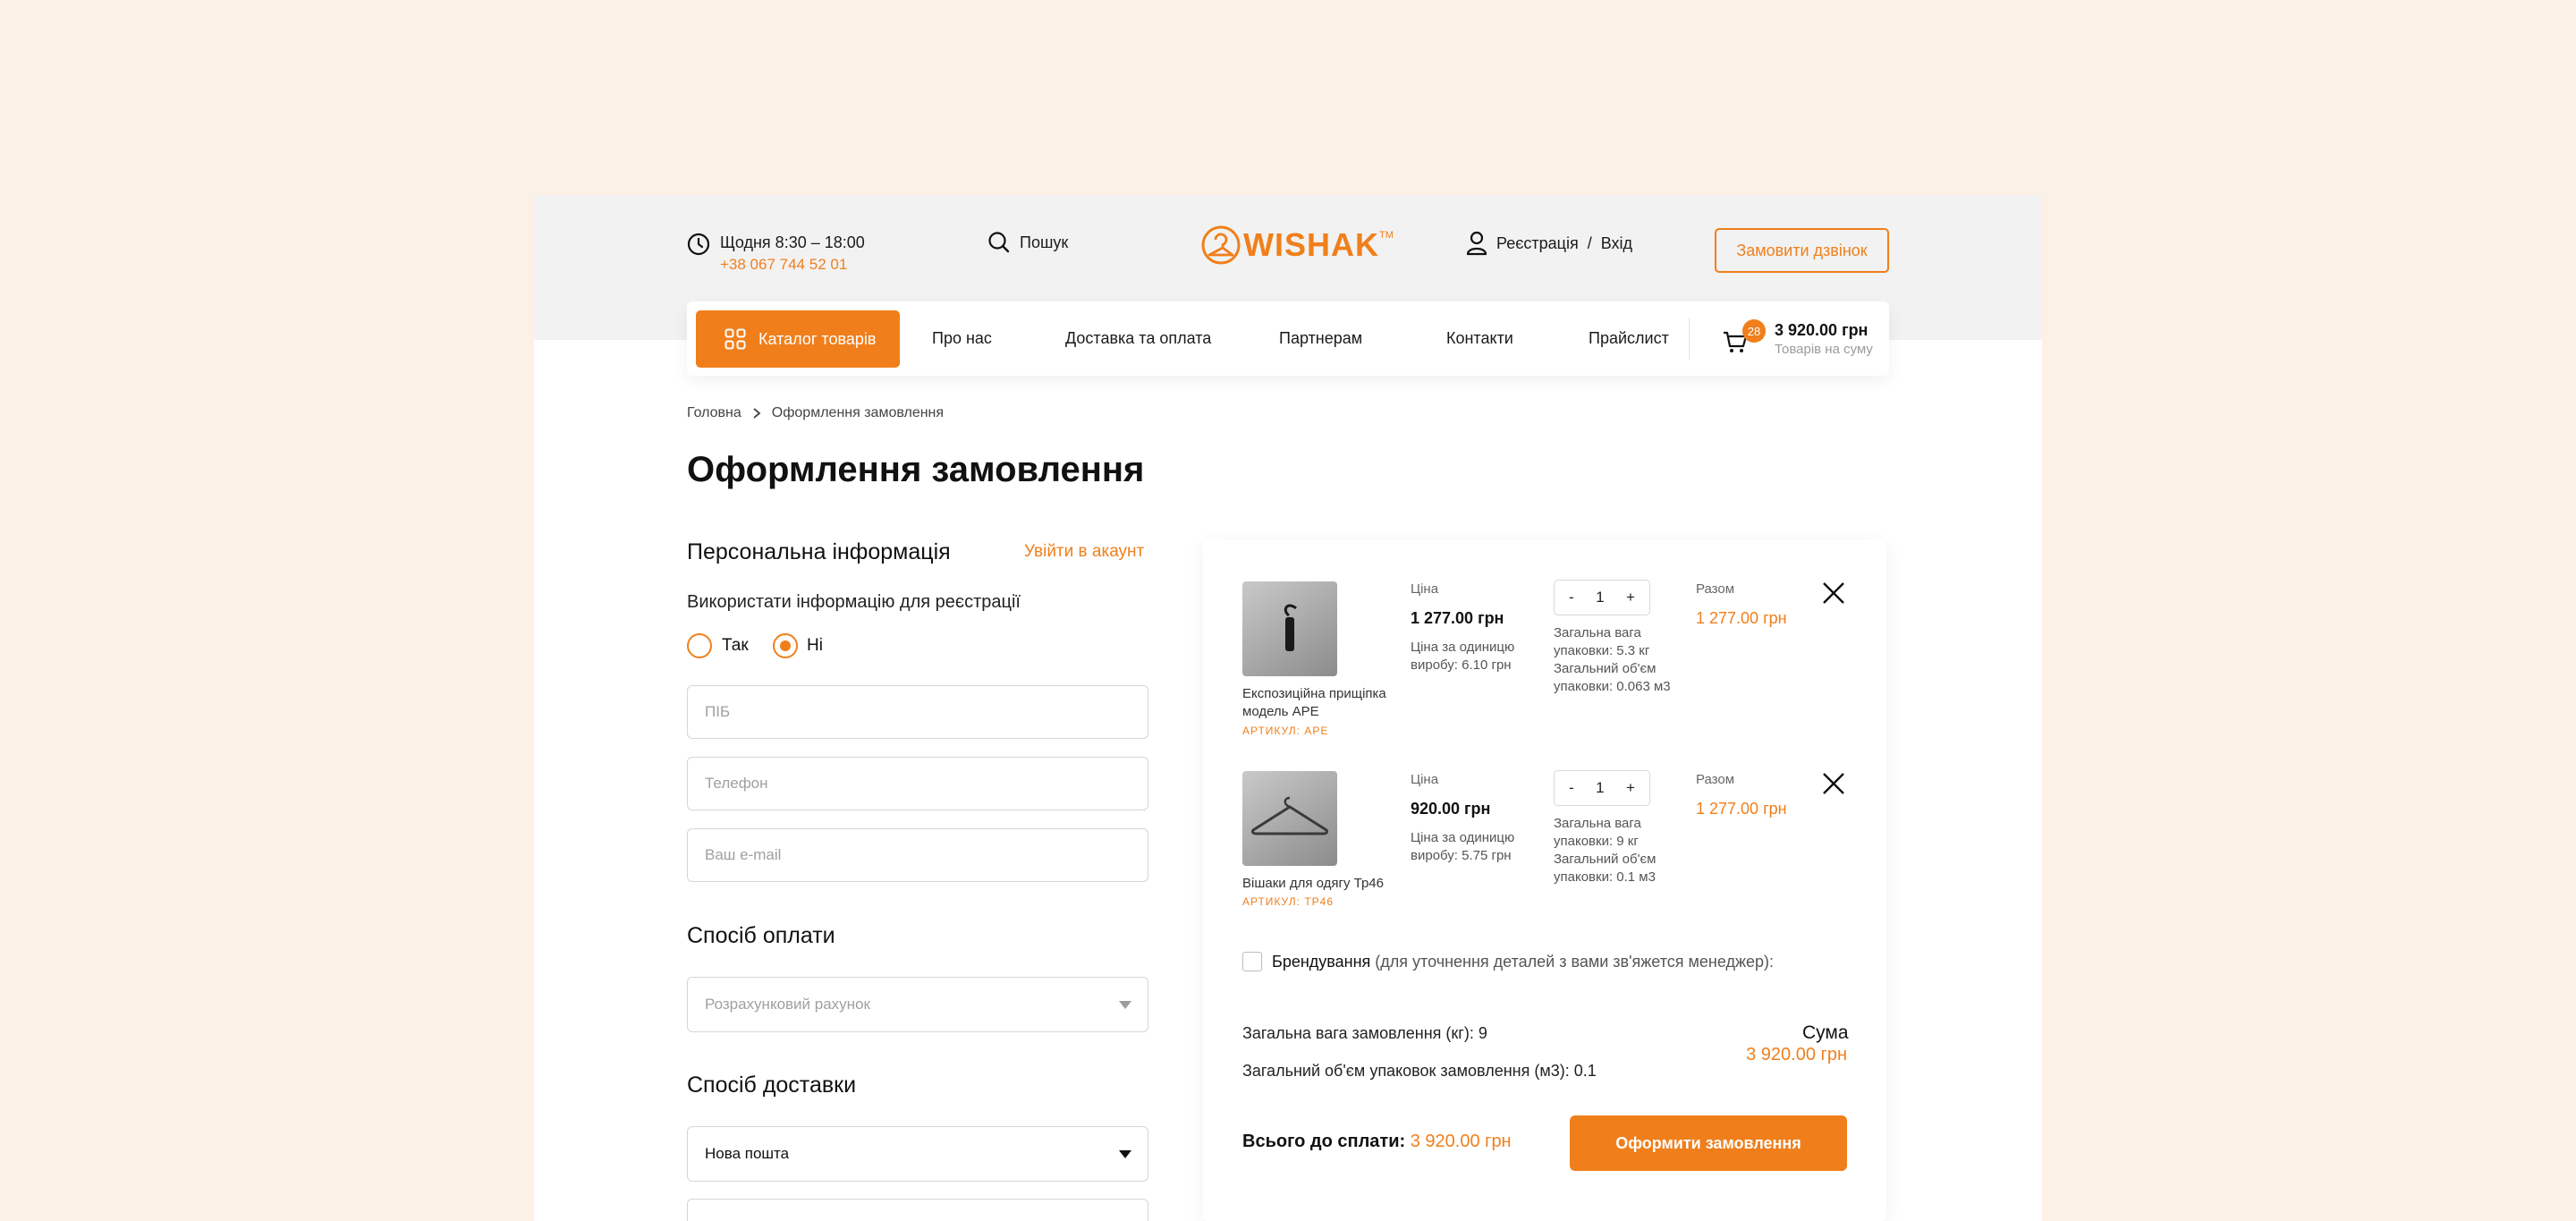 This screenshot has height=1221, width=2576. I want to click on product-name-tr46: Вішаки для одягу Тр46, so click(1313, 884).